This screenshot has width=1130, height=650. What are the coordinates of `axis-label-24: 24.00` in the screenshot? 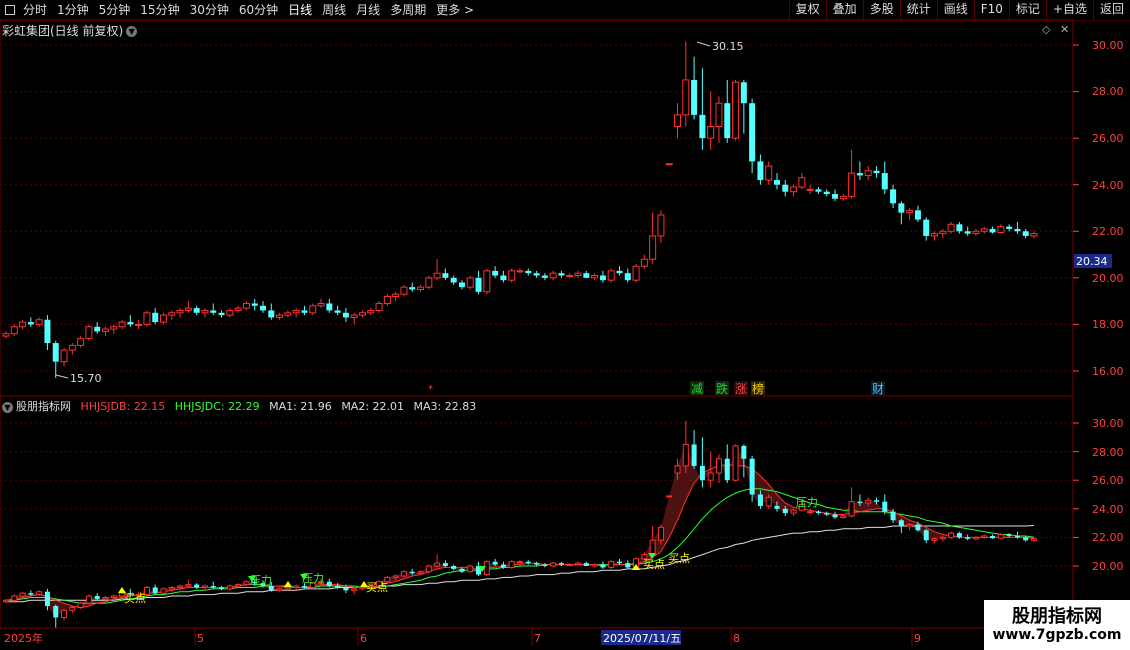 It's located at (1108, 185).